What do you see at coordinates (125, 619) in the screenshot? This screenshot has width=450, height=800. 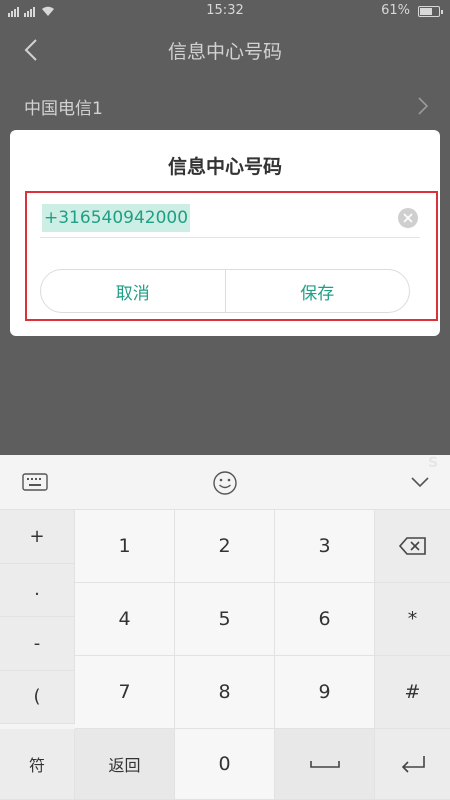 I see `key-4: 4` at bounding box center [125, 619].